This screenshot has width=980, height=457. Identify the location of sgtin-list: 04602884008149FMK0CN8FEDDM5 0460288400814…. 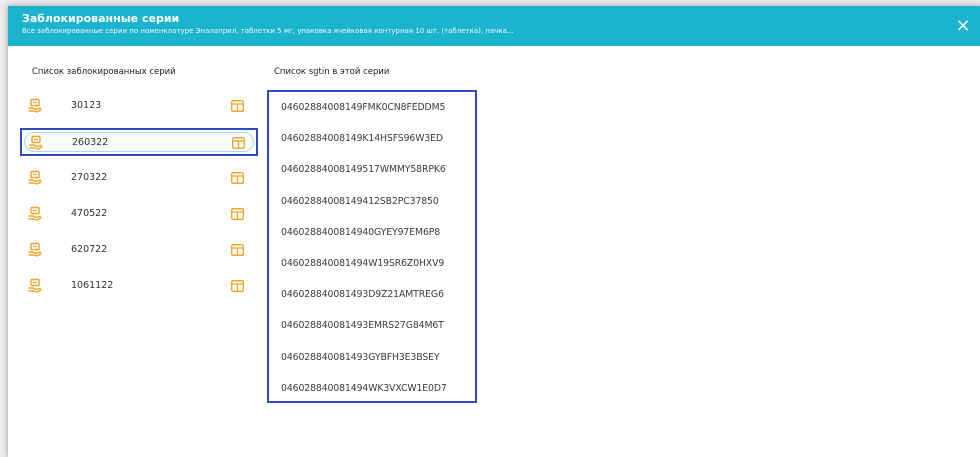
(372, 246).